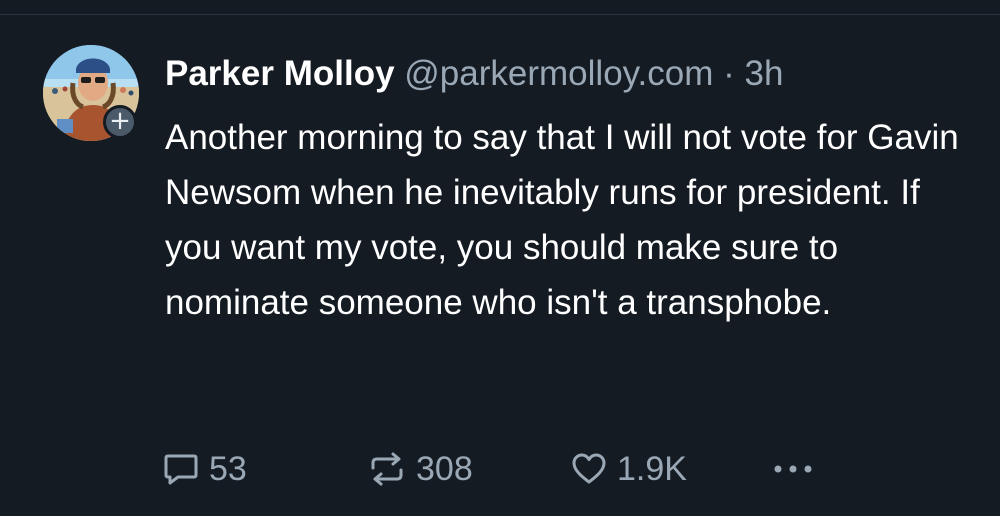  Describe the element at coordinates (280, 73) in the screenshot. I see `author-name: Parker Molloy` at that location.